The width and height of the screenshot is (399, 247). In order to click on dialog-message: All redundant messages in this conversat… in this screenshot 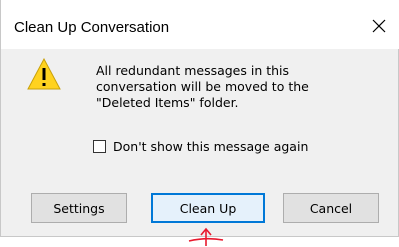, I will do `click(202, 86)`.